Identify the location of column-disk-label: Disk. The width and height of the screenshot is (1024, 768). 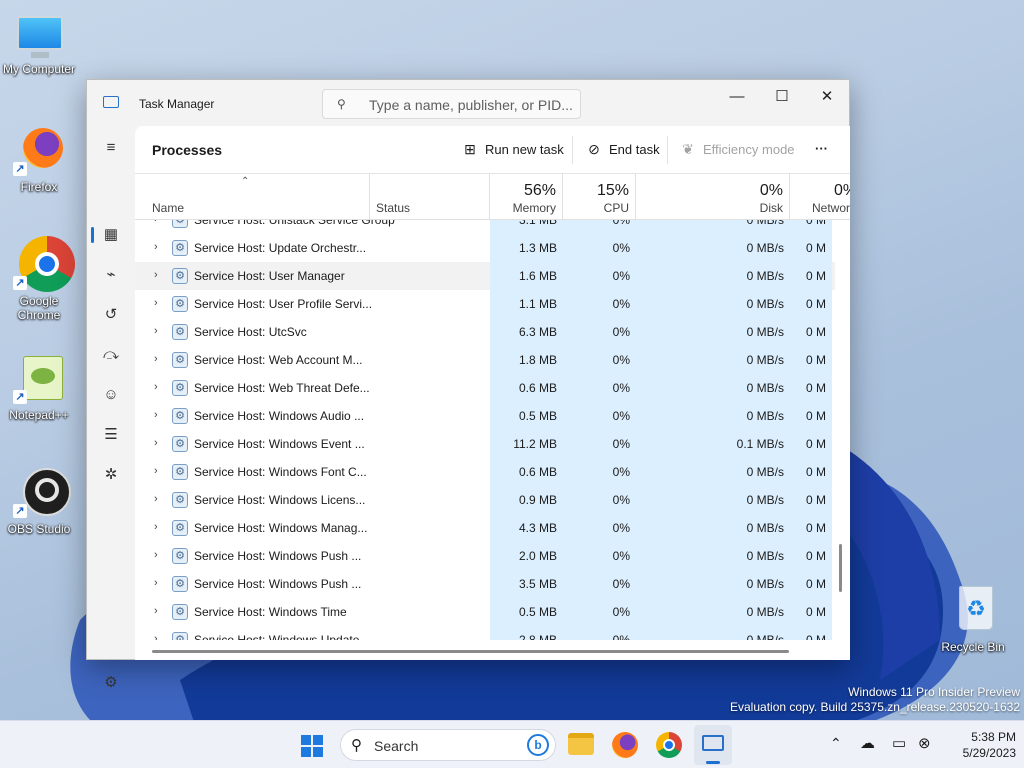
(771, 208).